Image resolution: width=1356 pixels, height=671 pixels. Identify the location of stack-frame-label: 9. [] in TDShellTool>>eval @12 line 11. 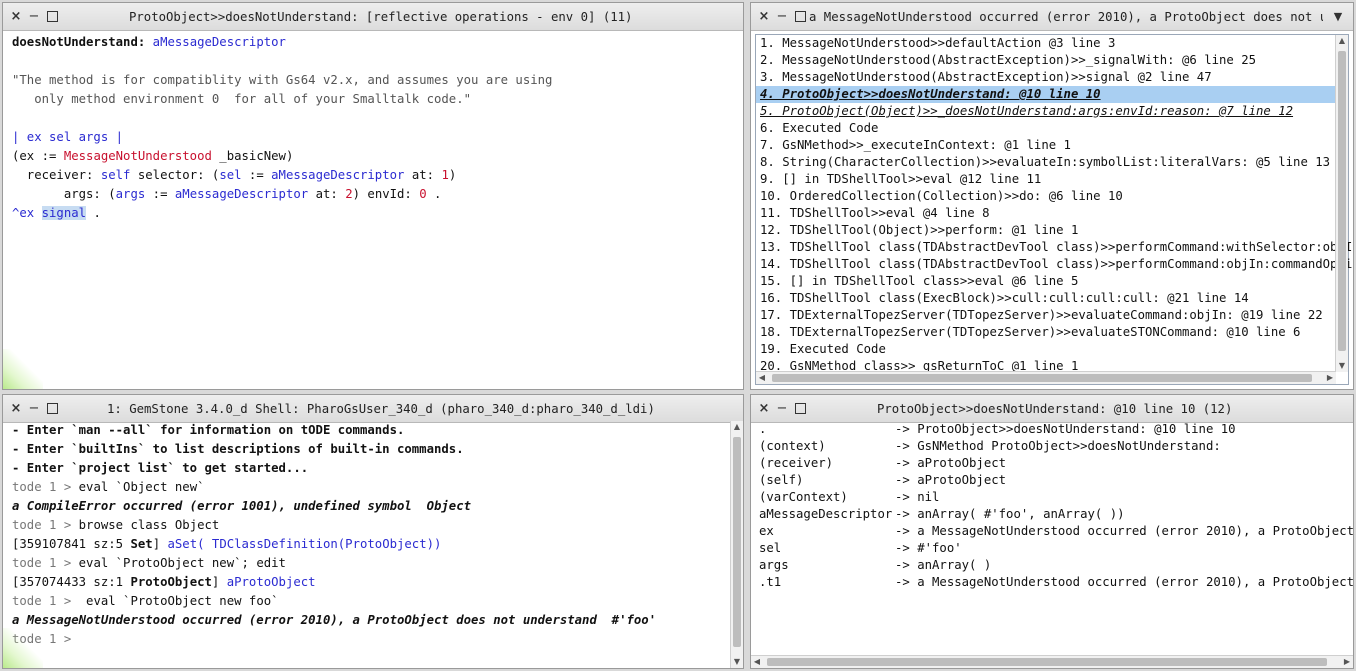
(901, 179).